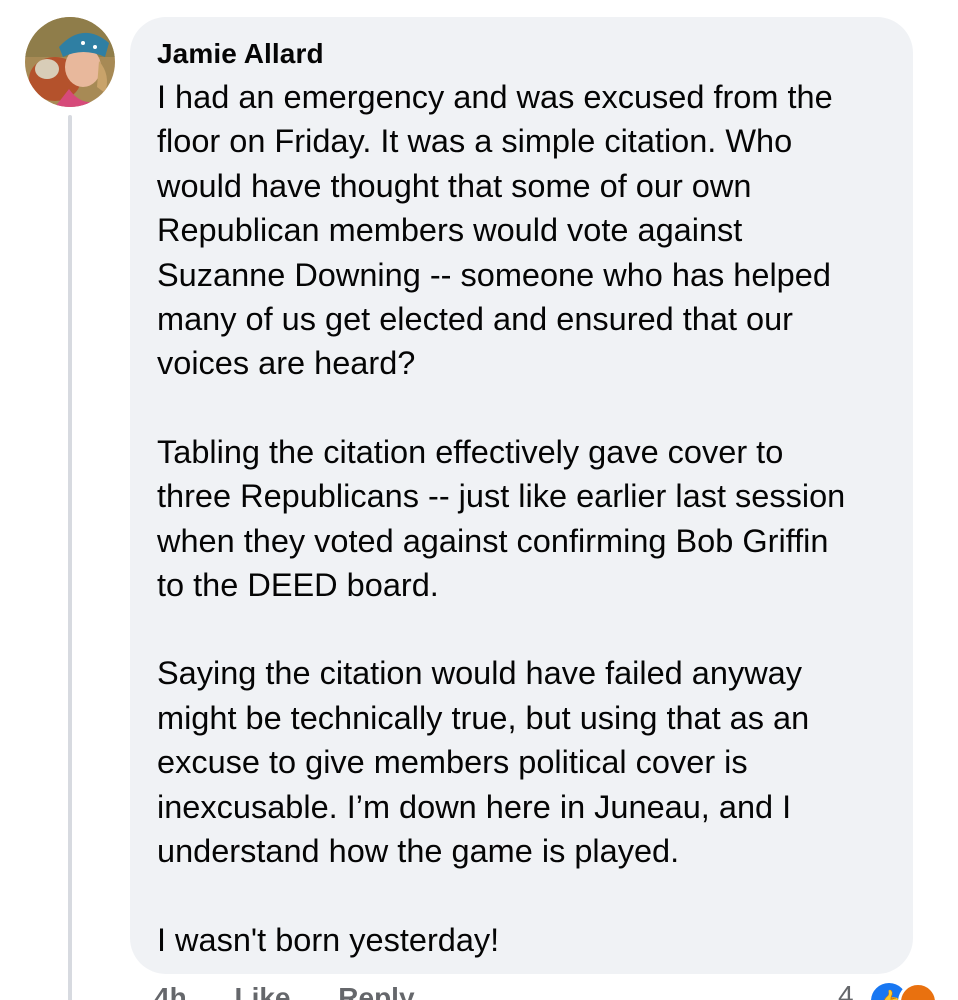  Describe the element at coordinates (918, 991) in the screenshot. I see `angry-reaction-icon` at that location.